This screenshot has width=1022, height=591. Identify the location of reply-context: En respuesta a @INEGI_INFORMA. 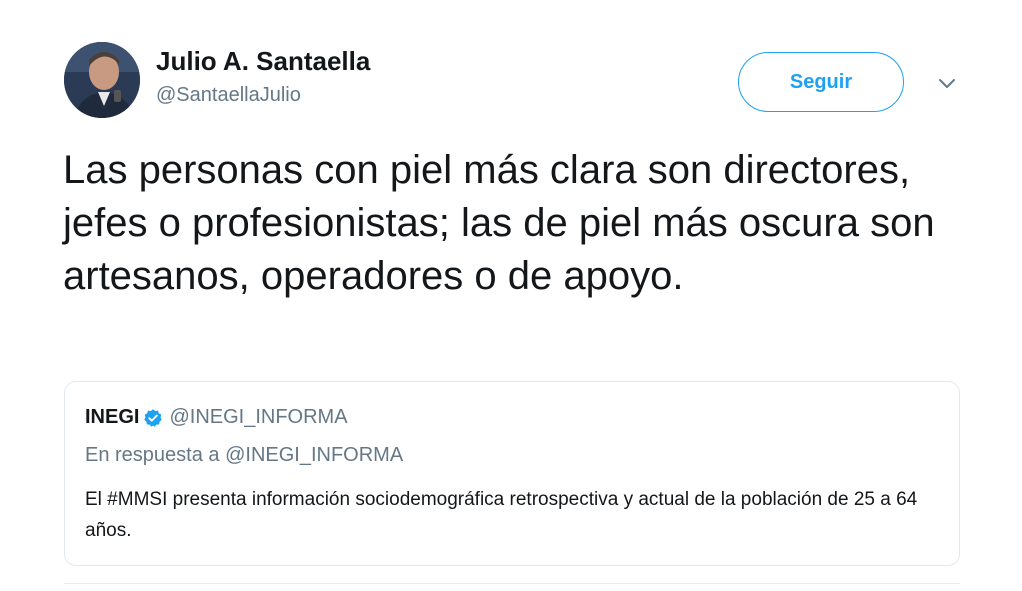
(244, 455).